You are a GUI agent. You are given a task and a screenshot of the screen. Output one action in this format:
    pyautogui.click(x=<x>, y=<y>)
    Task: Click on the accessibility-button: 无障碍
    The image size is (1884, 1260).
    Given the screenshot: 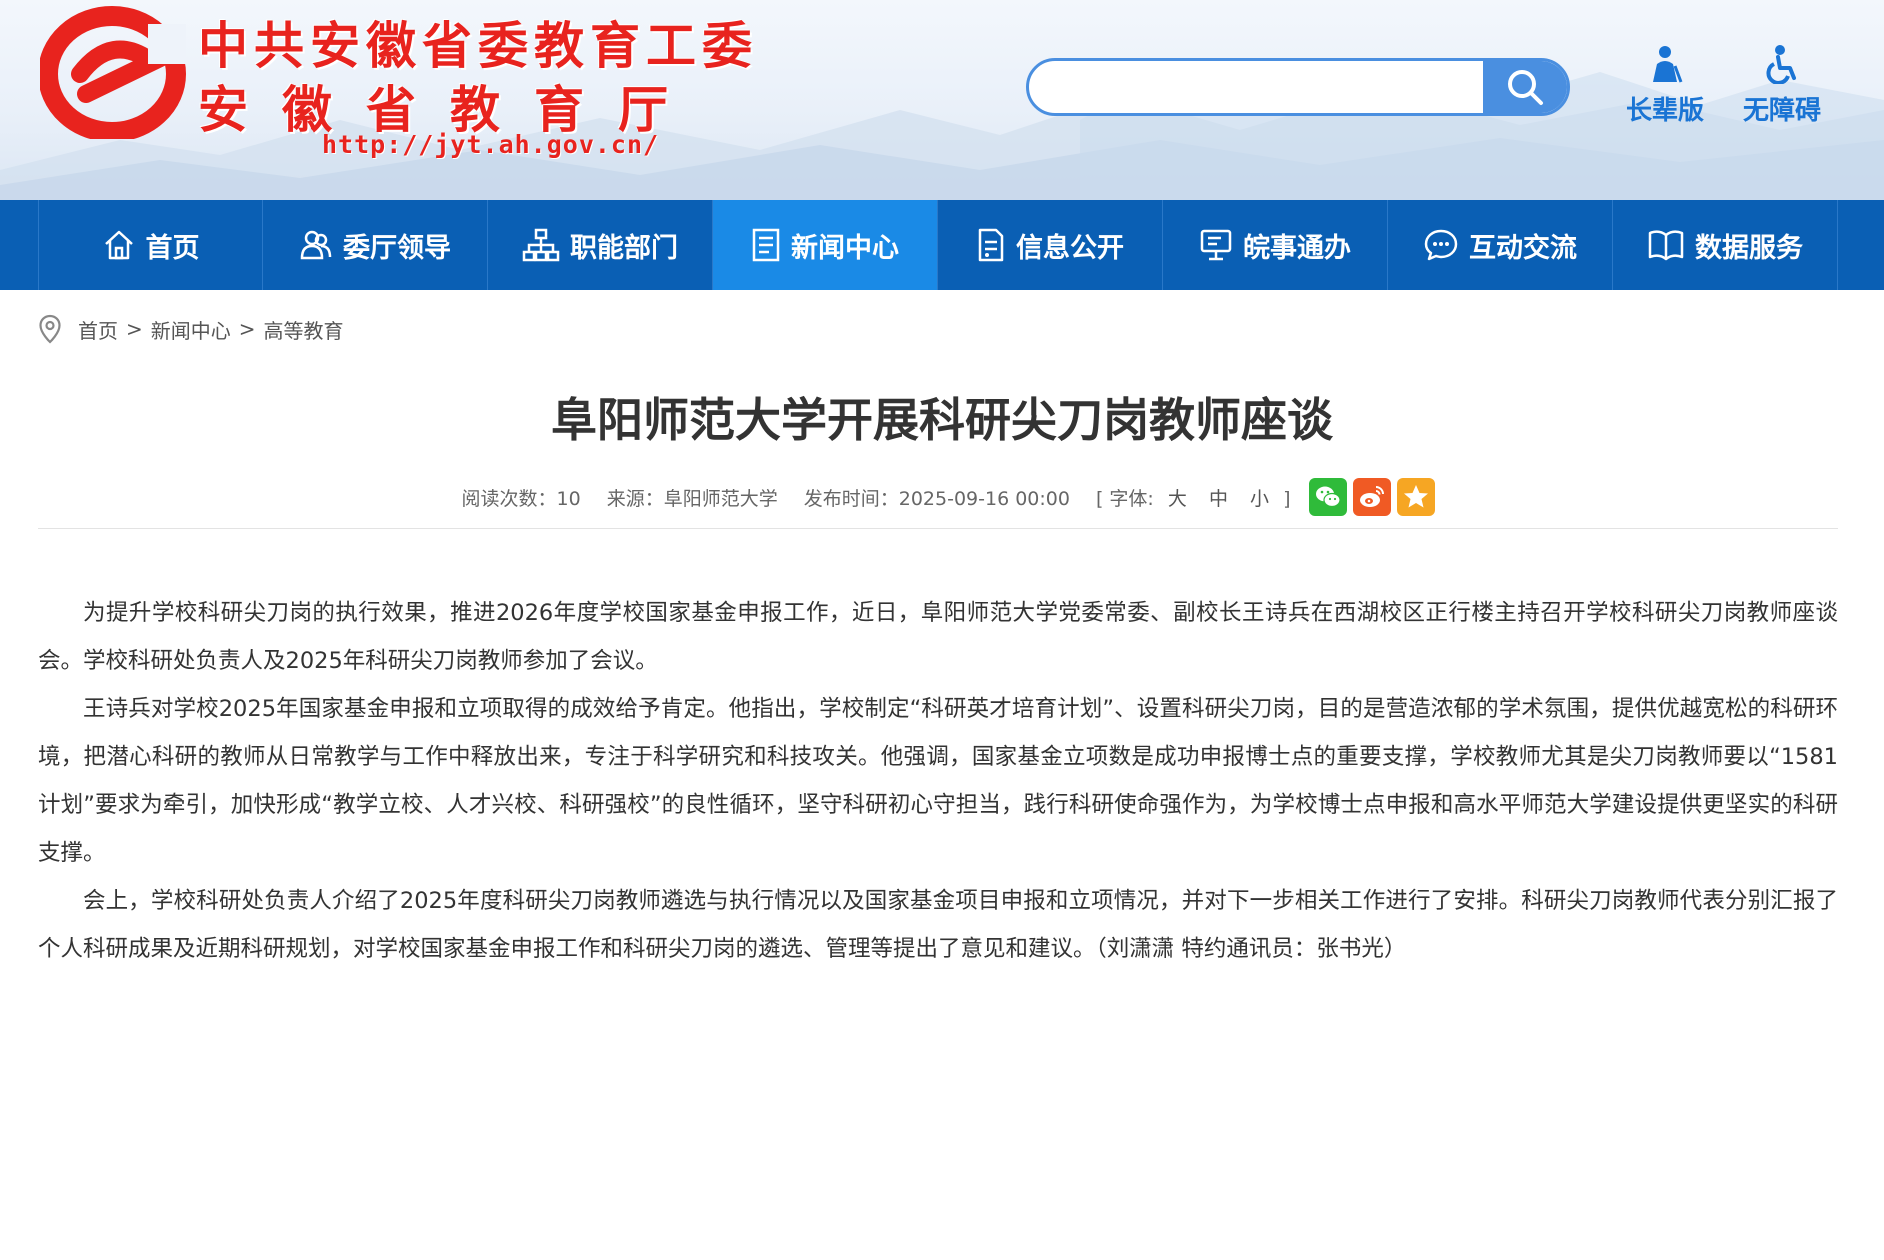 What is the action you would take?
    pyautogui.click(x=1782, y=85)
    